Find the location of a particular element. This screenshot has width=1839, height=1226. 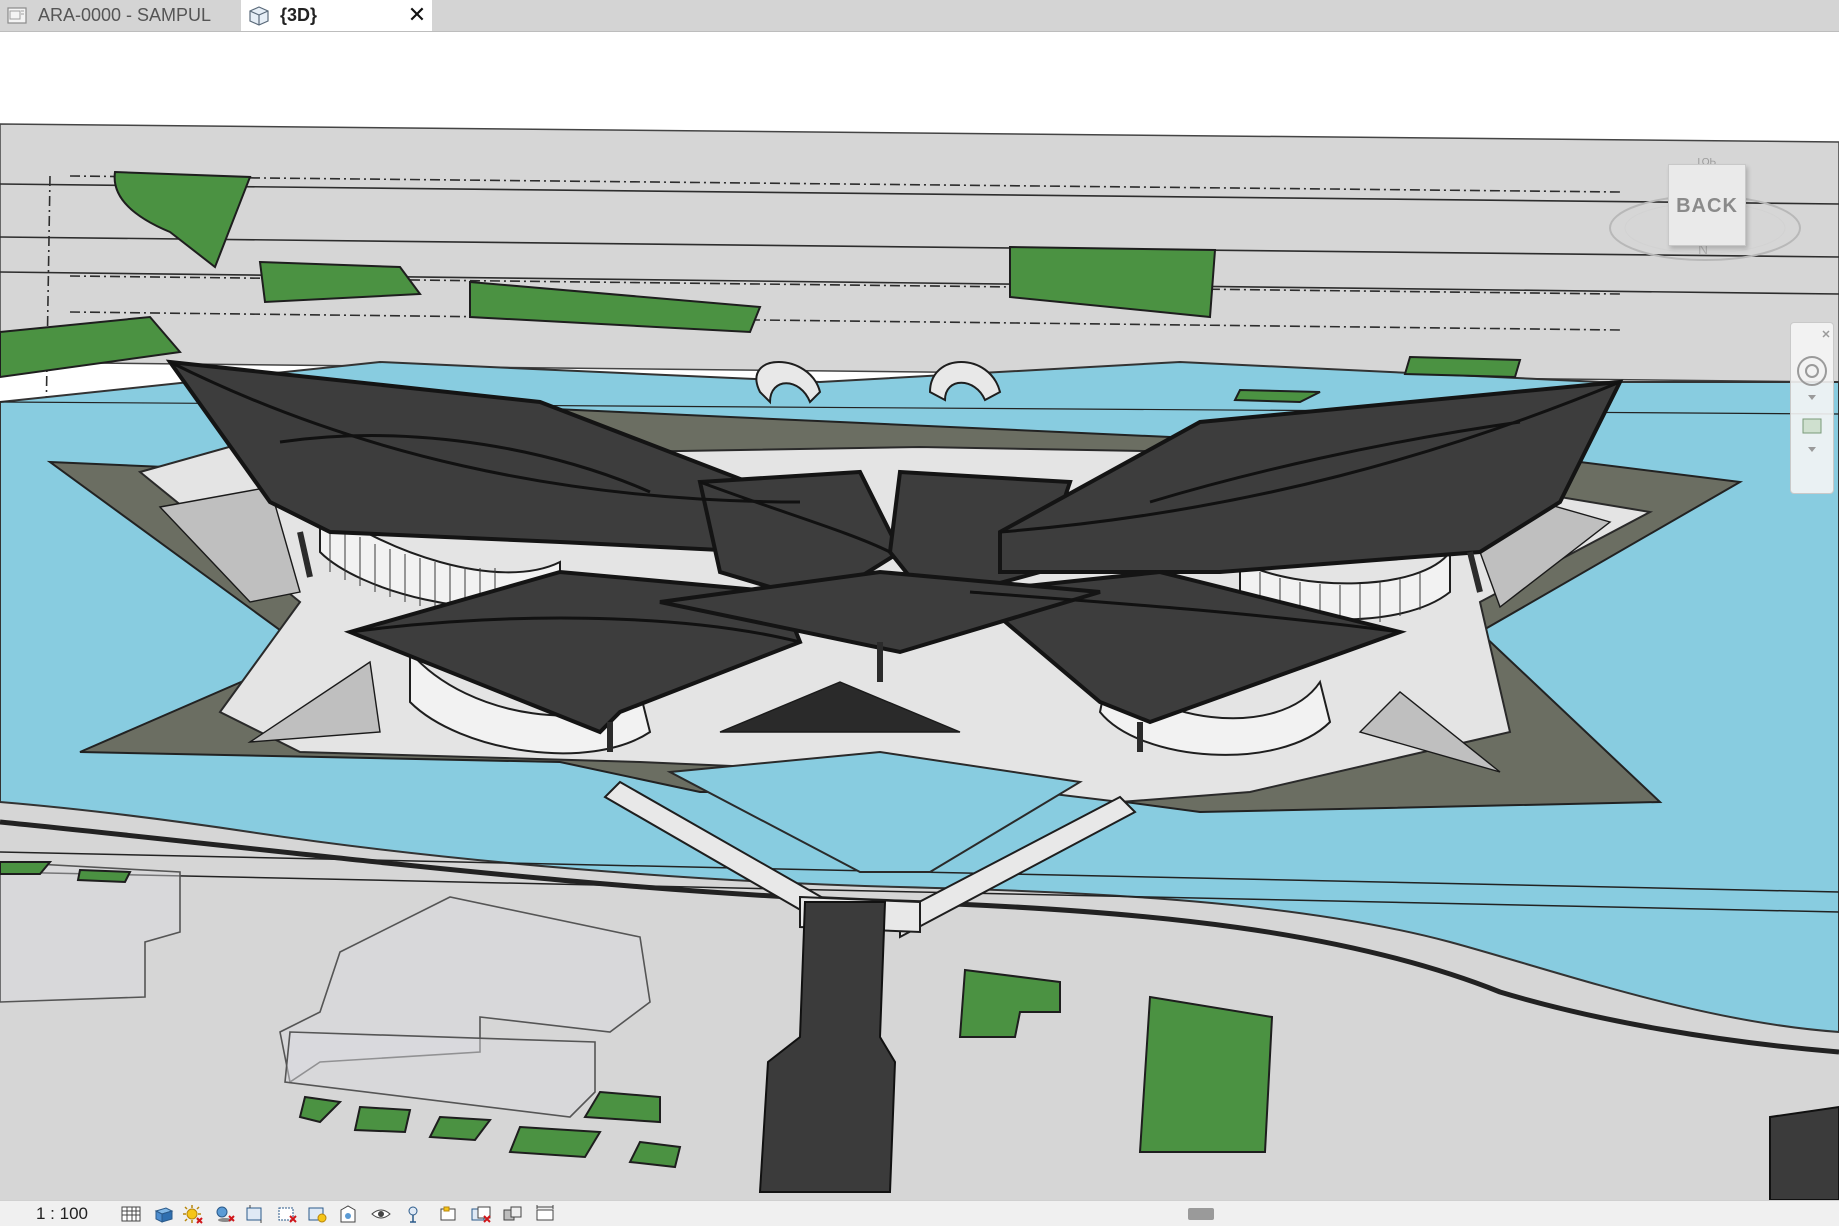

cube-back-face: BACK is located at coordinates (1707, 205).